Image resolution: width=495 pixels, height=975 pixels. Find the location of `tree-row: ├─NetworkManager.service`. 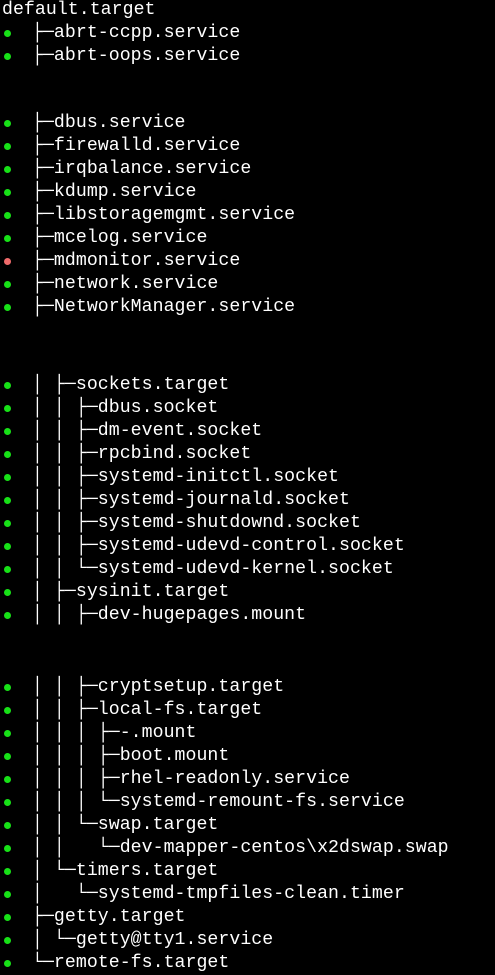

tree-row: ├─NetworkManager.service is located at coordinates (247, 307).